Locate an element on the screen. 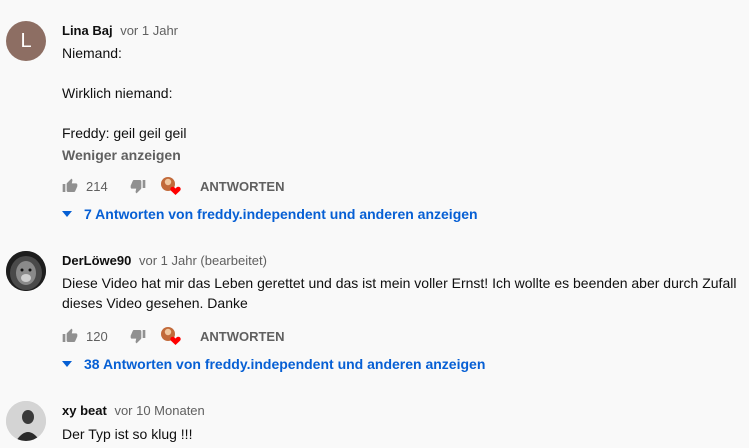 This screenshot has height=448, width=749. avatar is located at coordinates (26, 421).